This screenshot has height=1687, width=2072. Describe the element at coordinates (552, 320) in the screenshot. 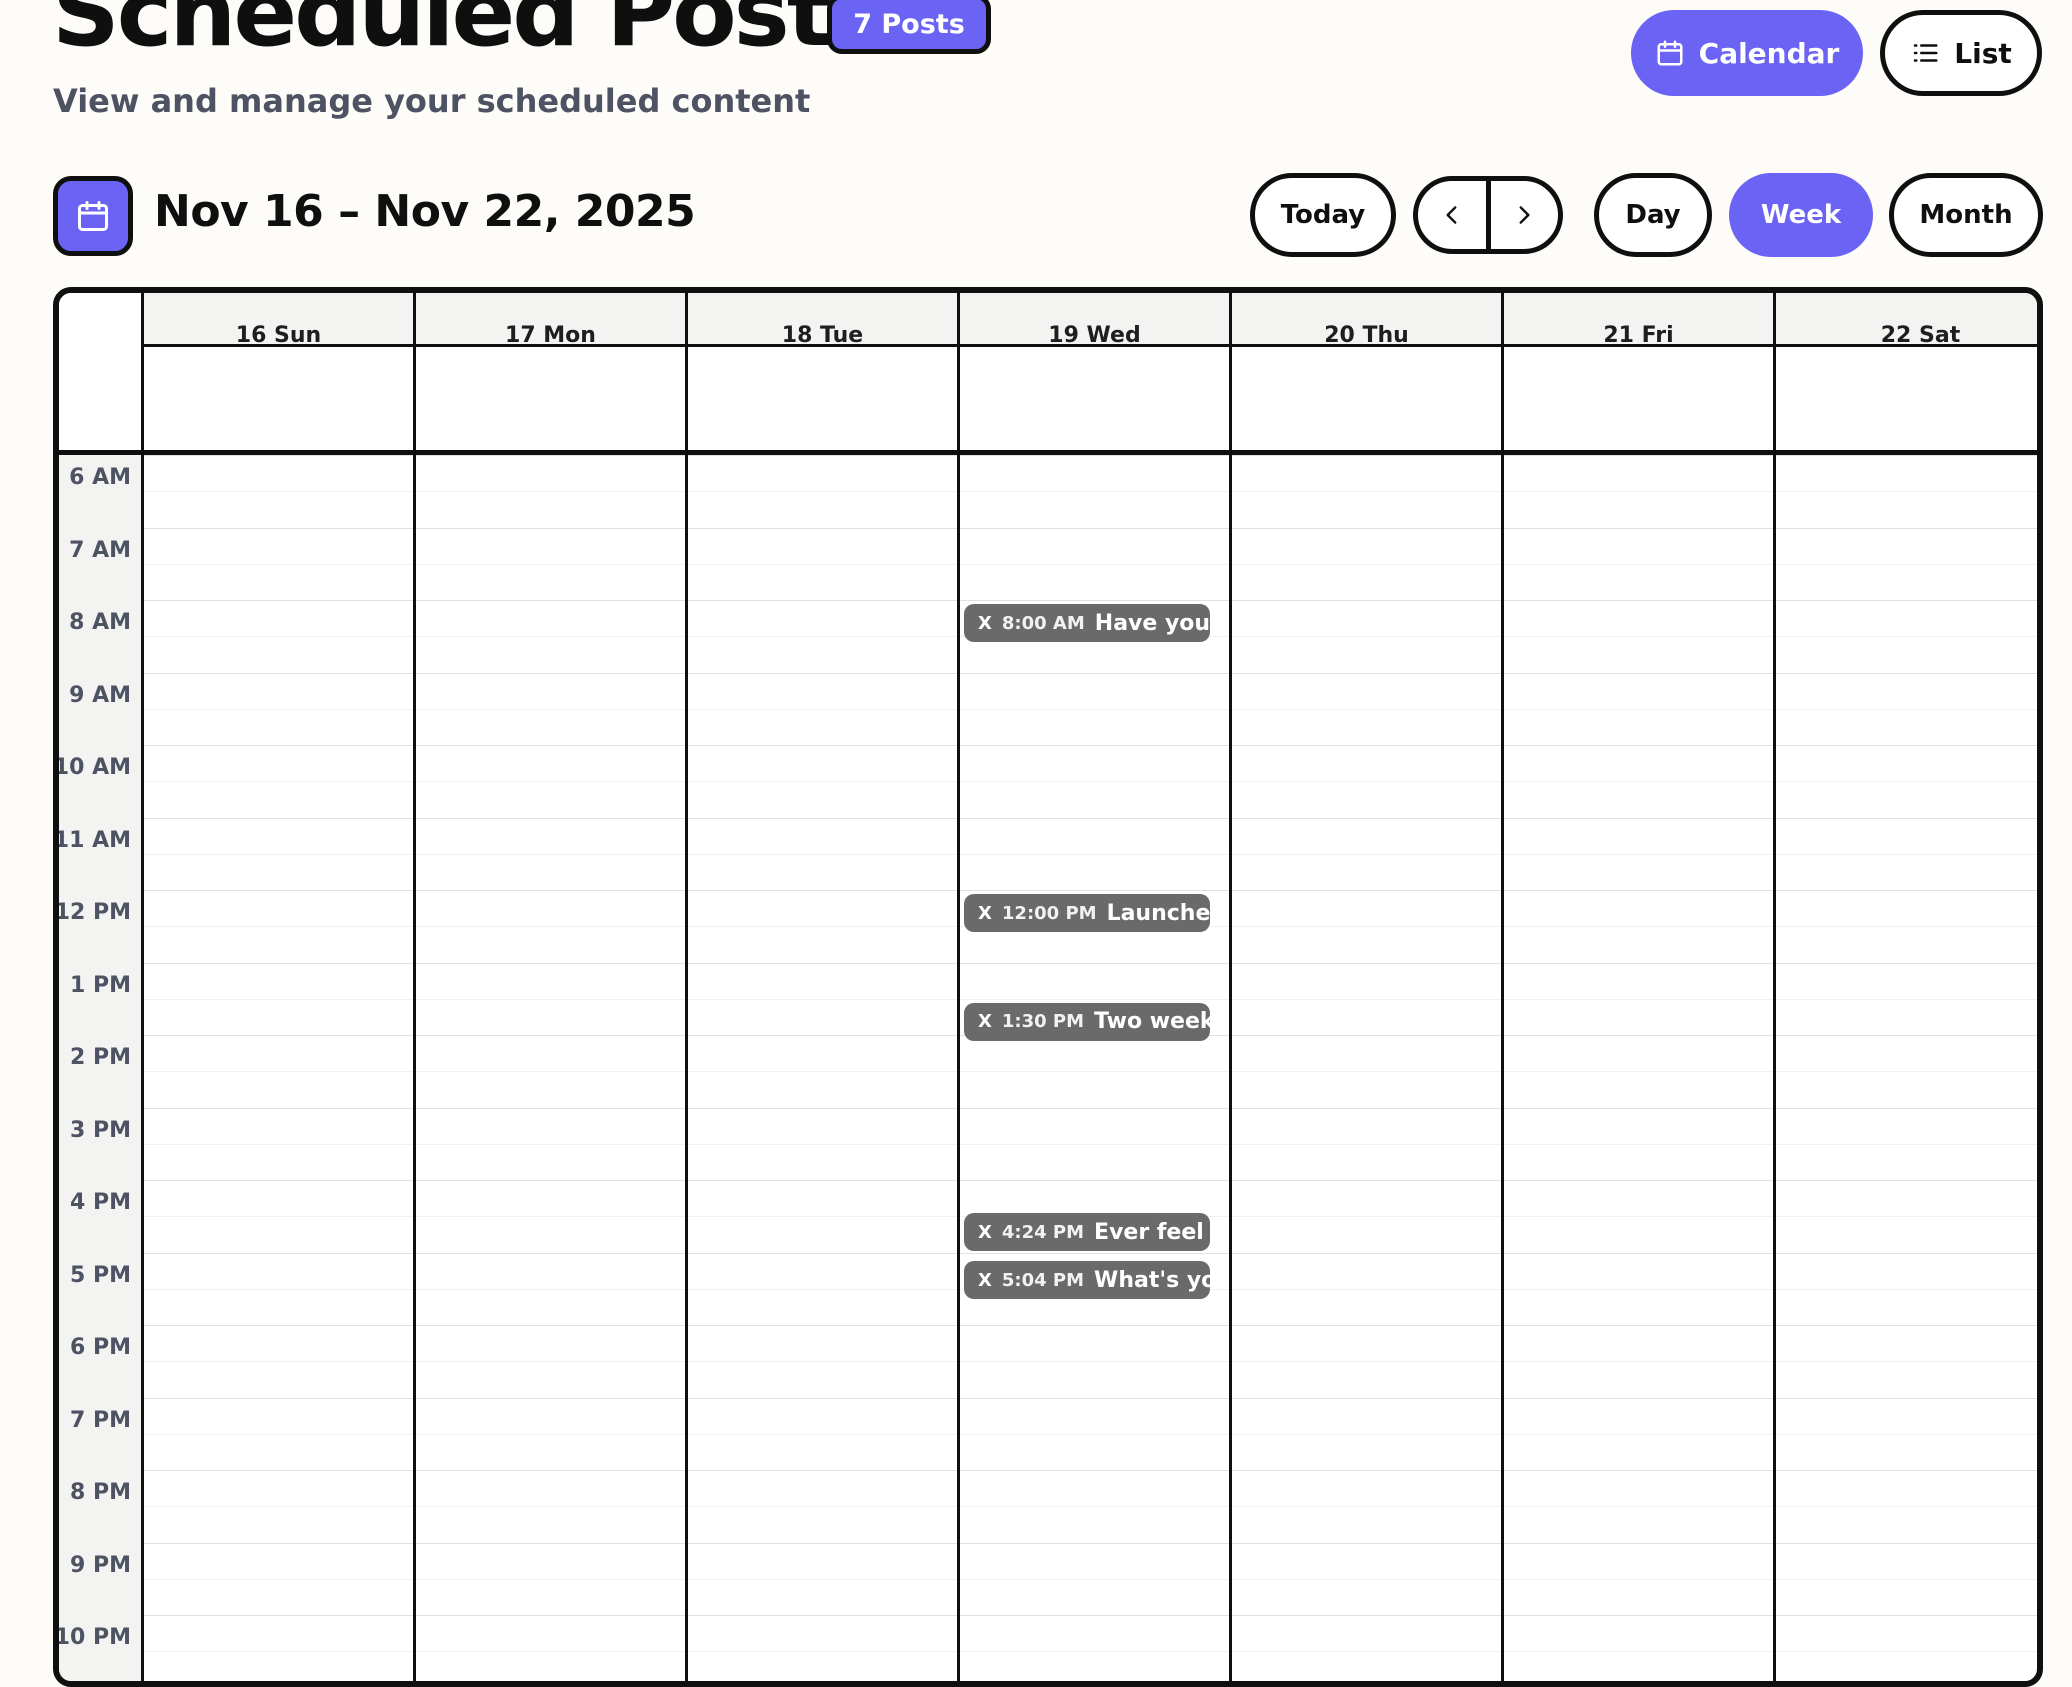

I see `day-header: 17 Mon` at that location.